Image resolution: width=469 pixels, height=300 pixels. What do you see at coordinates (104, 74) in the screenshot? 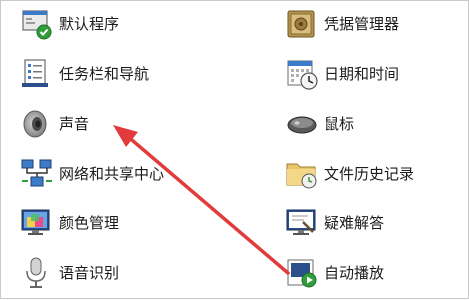
I see `item-label: 任务栏和导航` at bounding box center [104, 74].